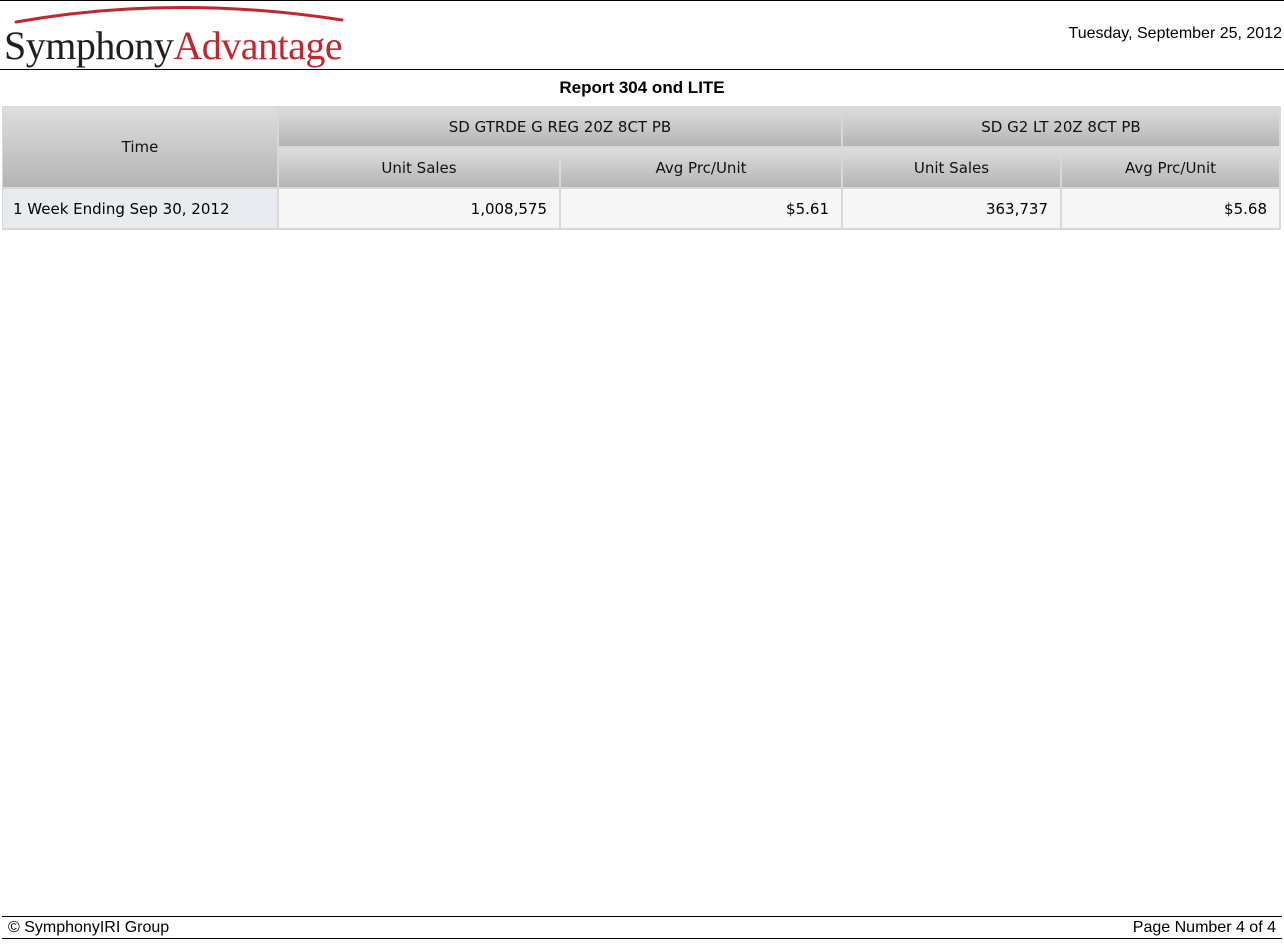 This screenshot has width=1284, height=946. I want to click on footer-rule-bottom, so click(642, 938).